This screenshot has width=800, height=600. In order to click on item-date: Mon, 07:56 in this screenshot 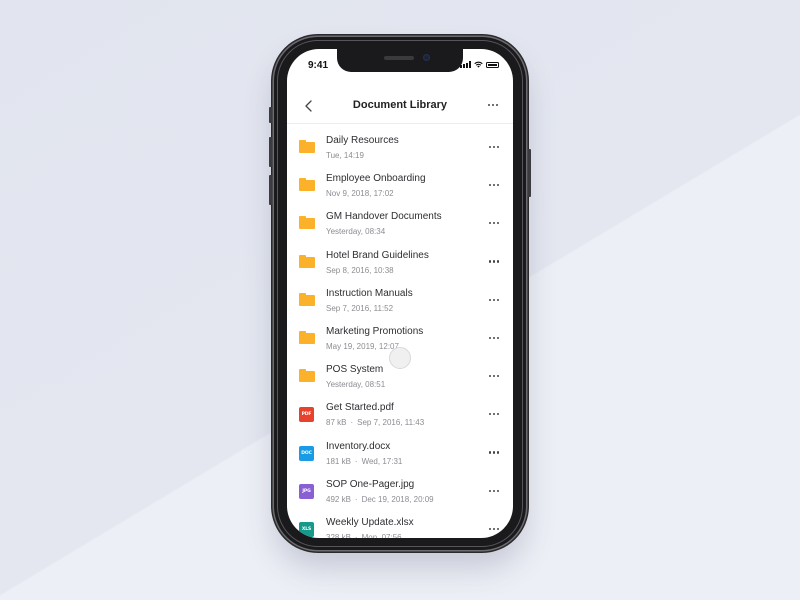, I will do `click(381, 535)`.